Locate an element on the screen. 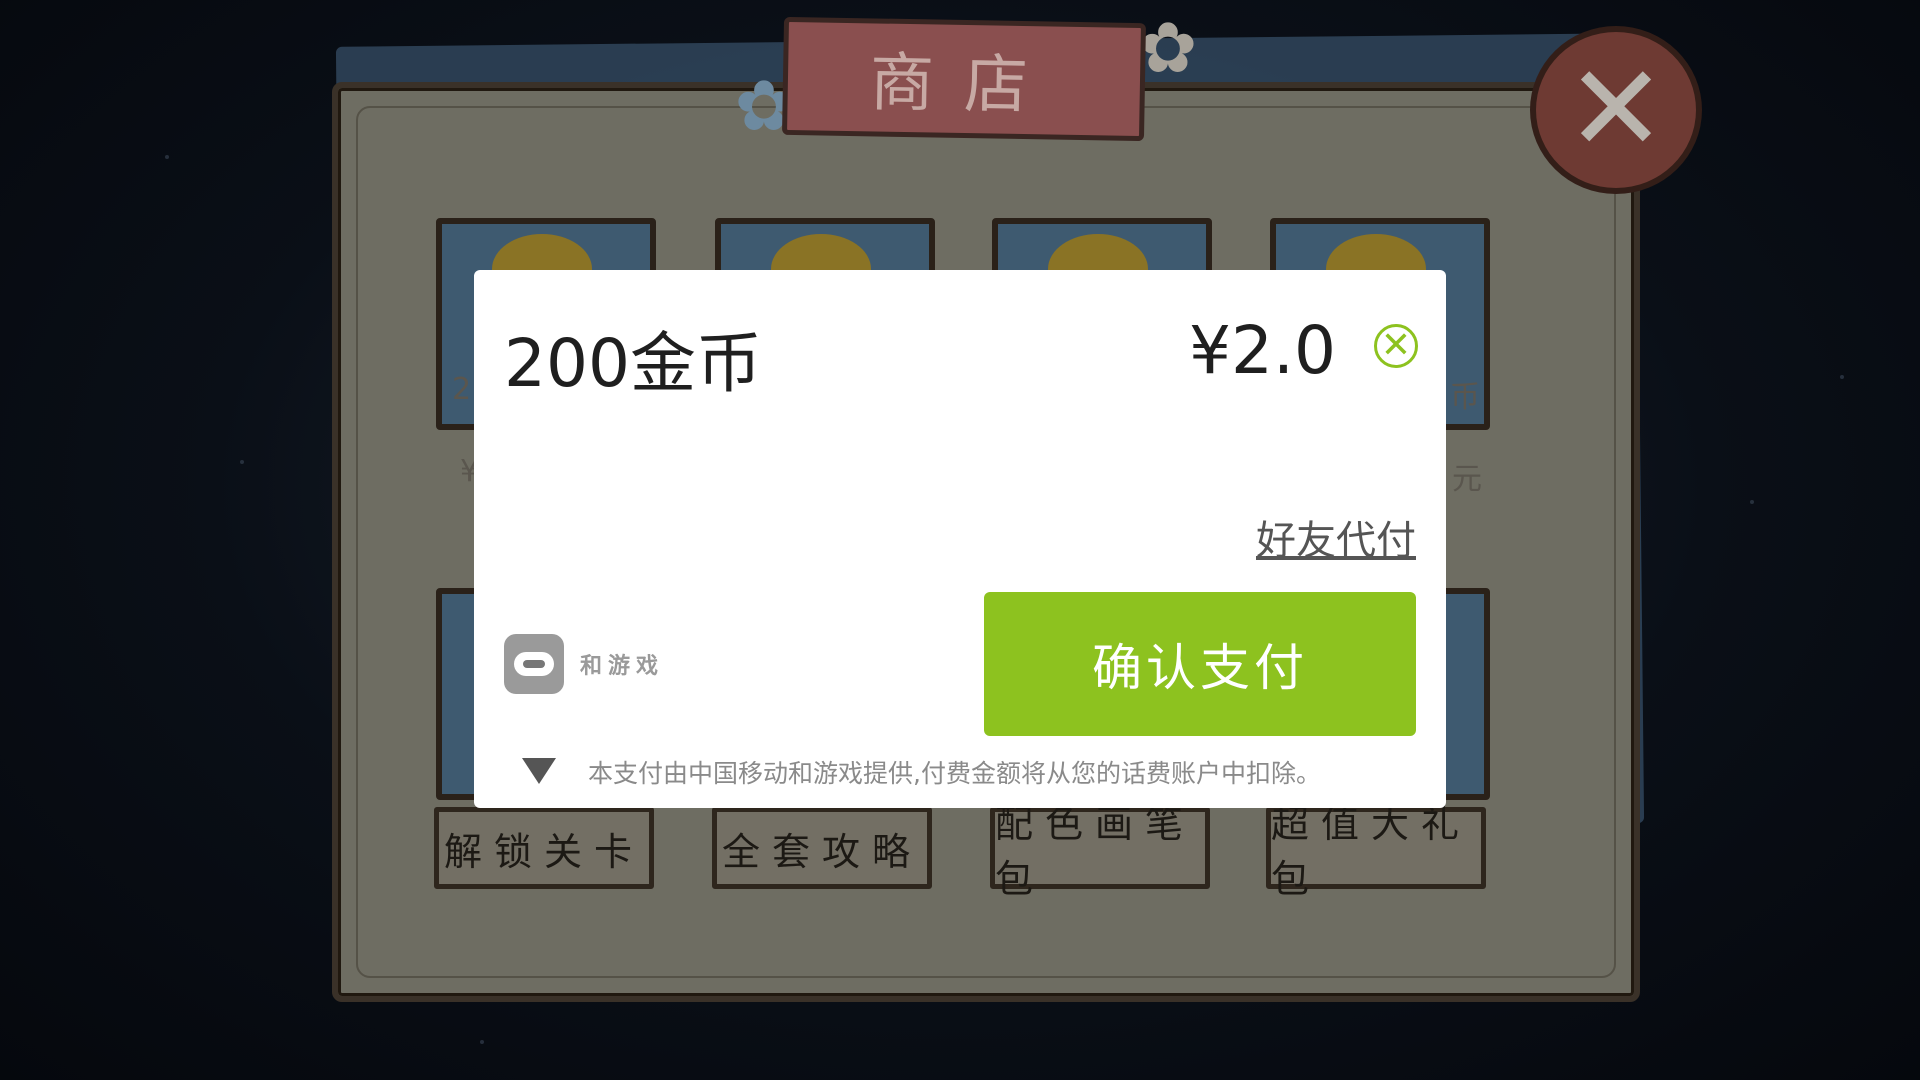 This screenshot has height=1080, width=1920. item-name: 200金币 is located at coordinates (633, 363).